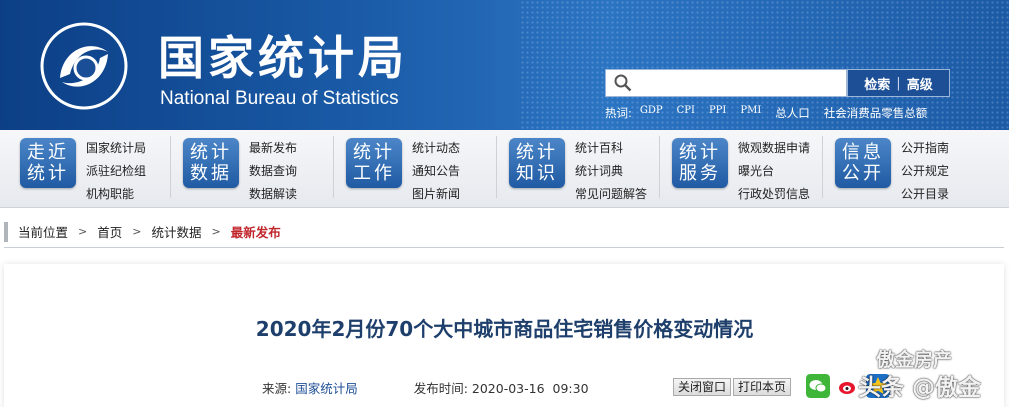 This screenshot has width=1009, height=407. What do you see at coordinates (877, 83) in the screenshot?
I see `search-button: 检索` at bounding box center [877, 83].